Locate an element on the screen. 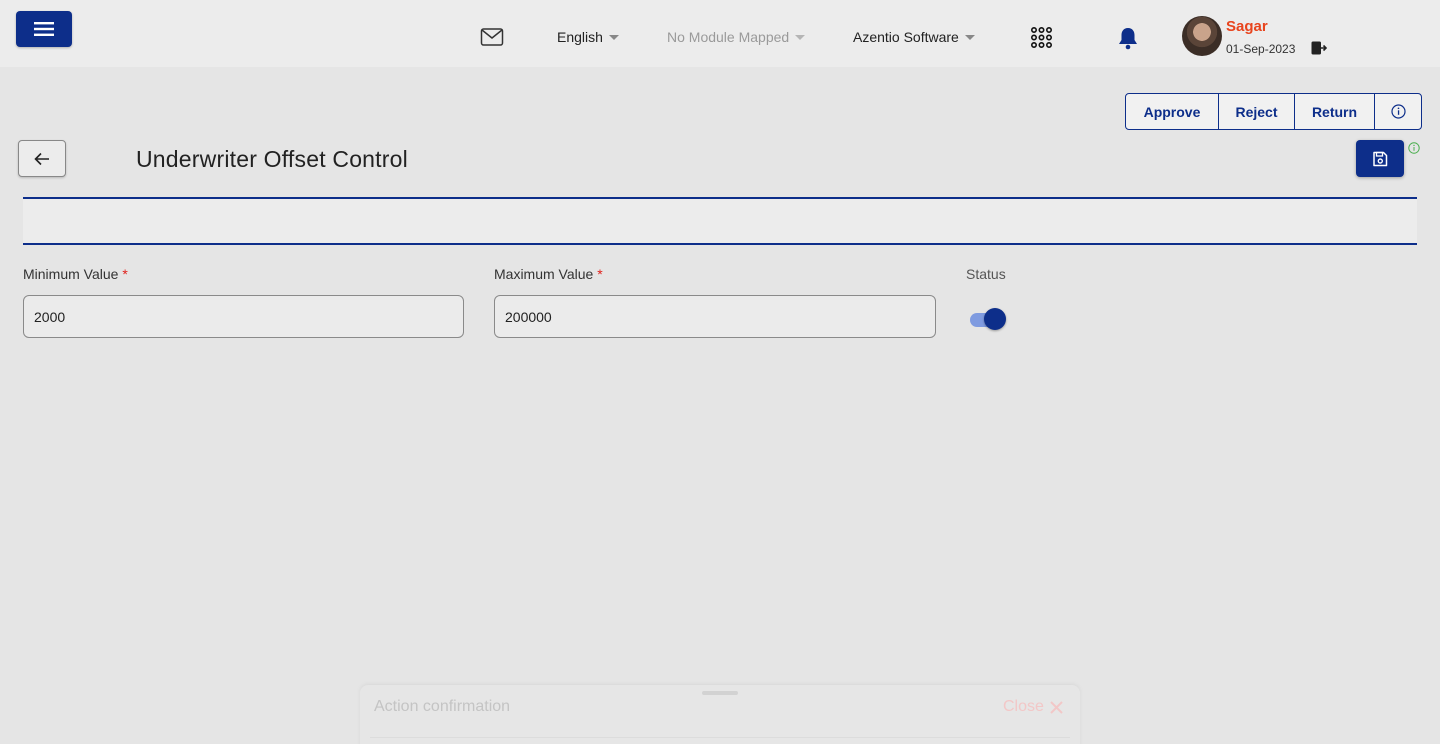 This screenshot has height=744, width=1440. user-name: Sagar is located at coordinates (1247, 26).